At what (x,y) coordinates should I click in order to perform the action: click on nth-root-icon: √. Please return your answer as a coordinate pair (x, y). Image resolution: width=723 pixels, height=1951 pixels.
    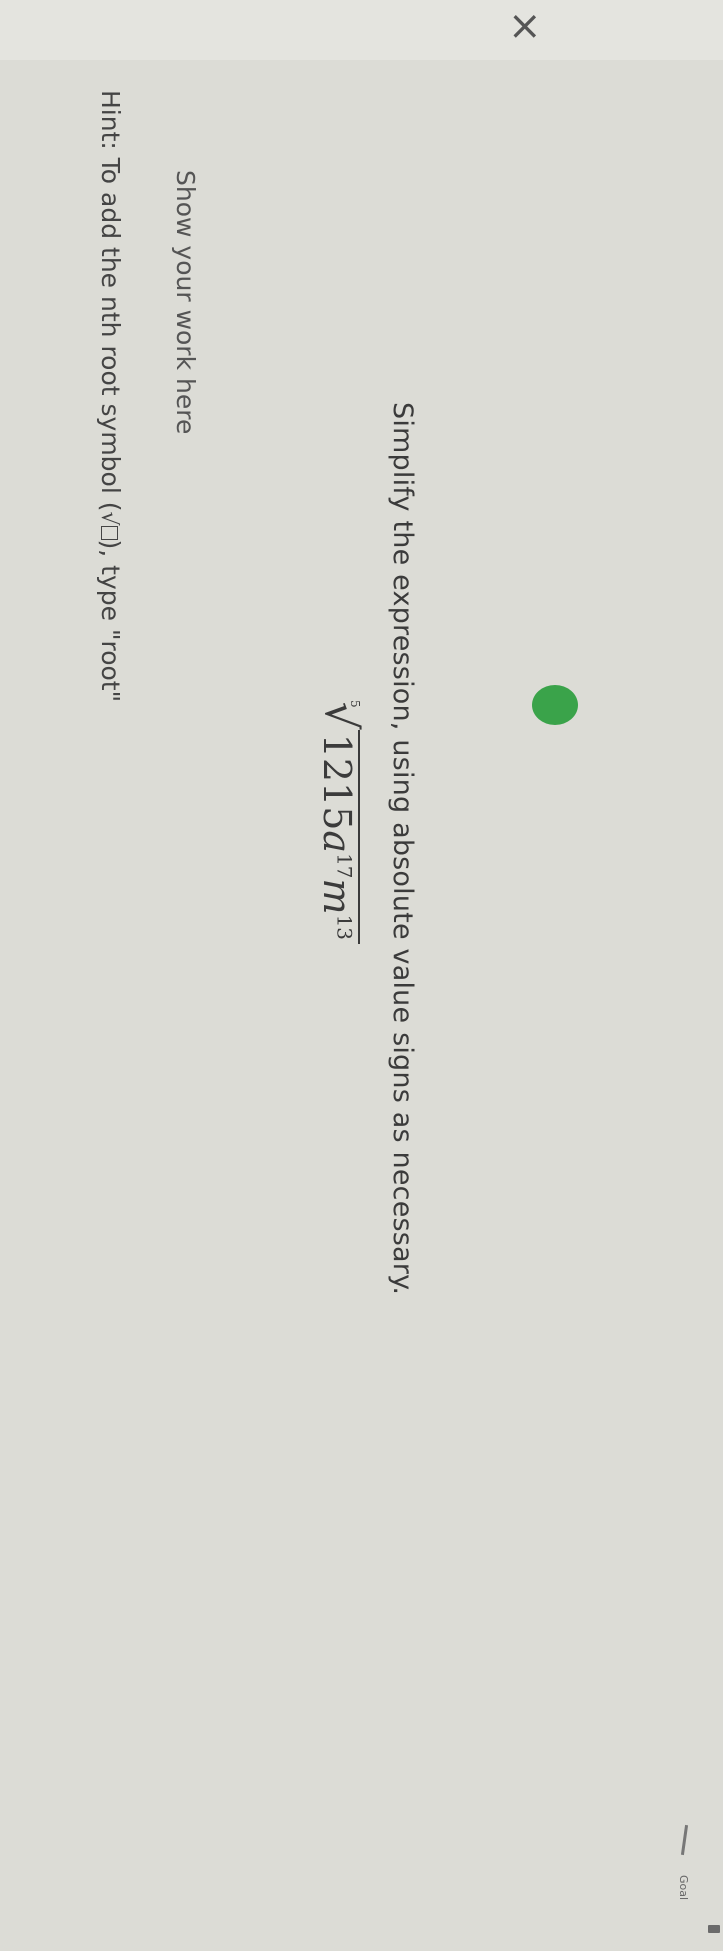
    Looking at the image, I should click on (108, 526).